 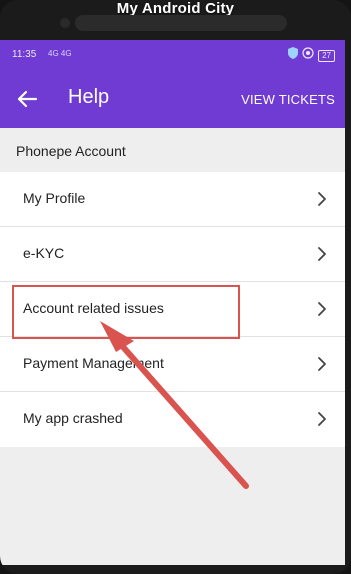 I want to click on list-item-my-app-crashed: My app crashed, so click(x=172, y=419).